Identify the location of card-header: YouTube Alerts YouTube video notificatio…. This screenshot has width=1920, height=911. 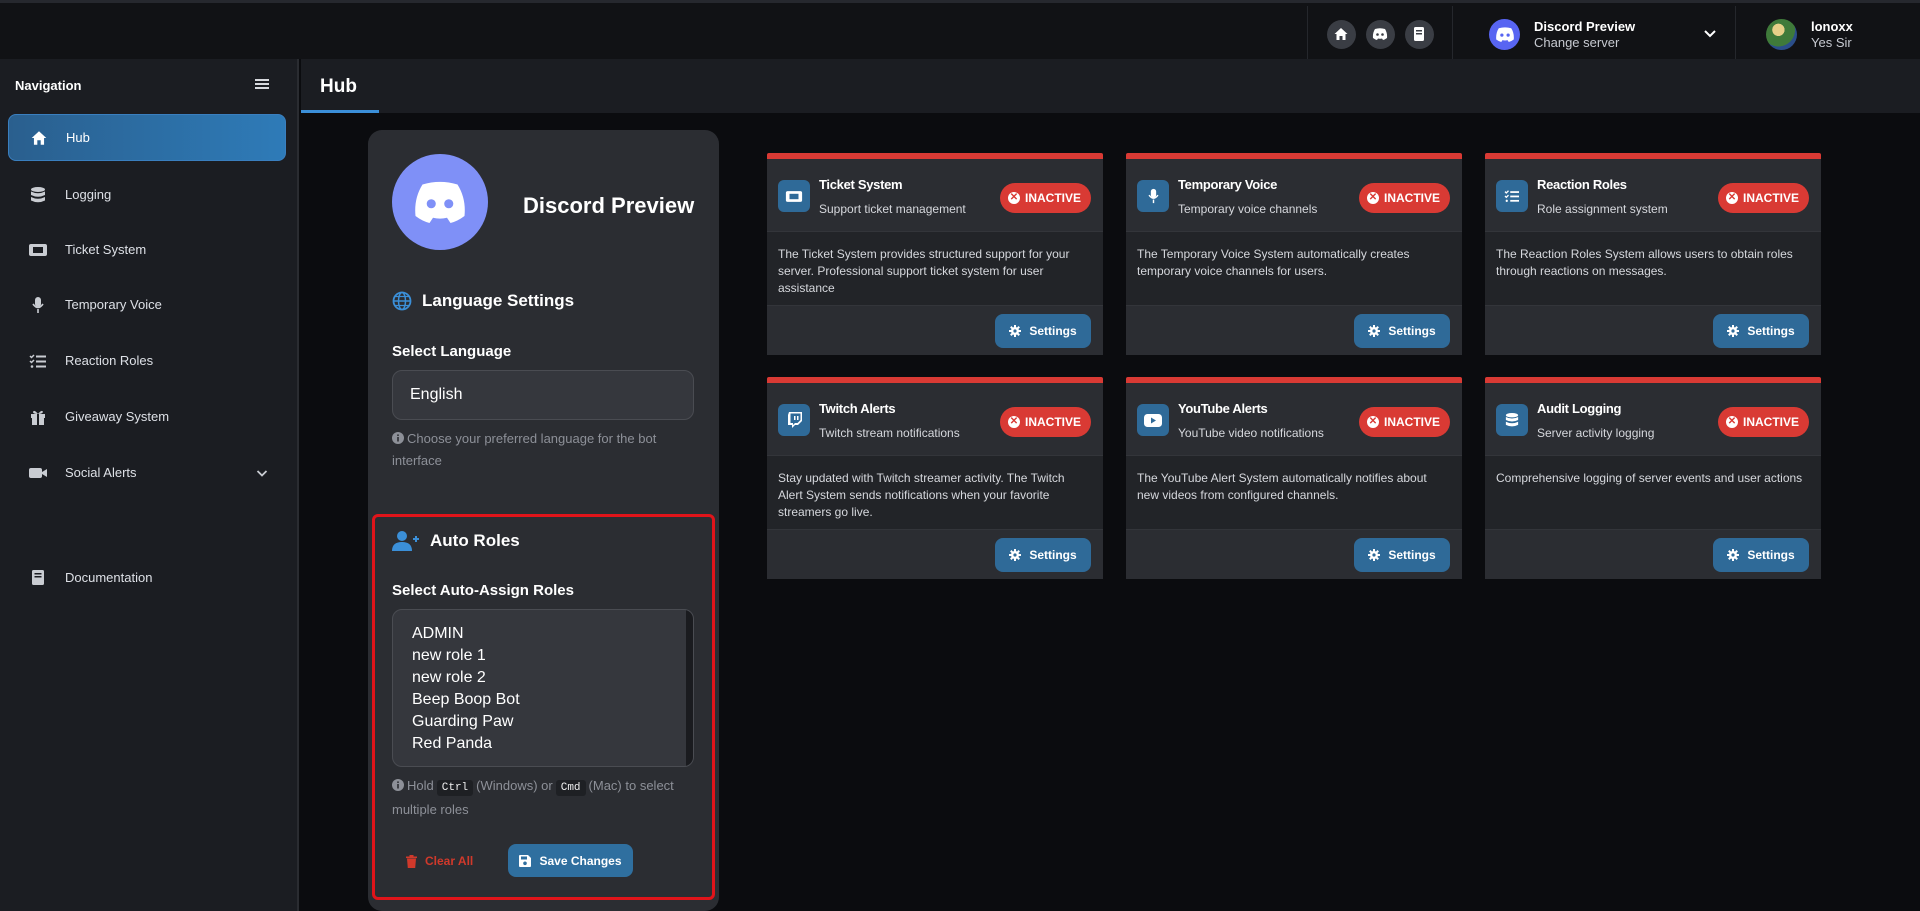
(1294, 419).